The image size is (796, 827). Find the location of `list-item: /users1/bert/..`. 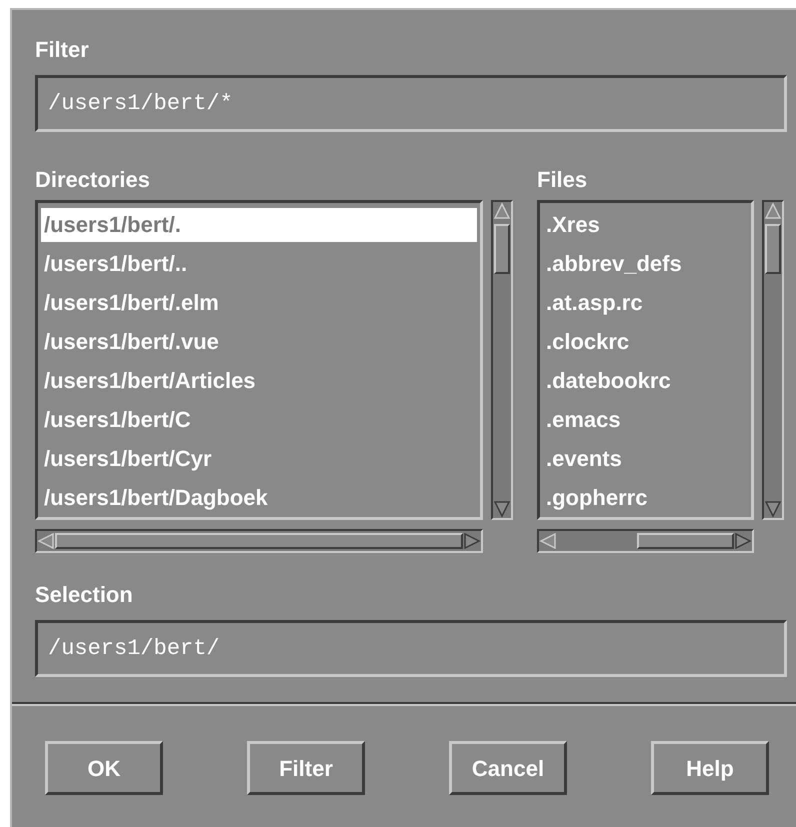

list-item: /users1/bert/.. is located at coordinates (259, 264).